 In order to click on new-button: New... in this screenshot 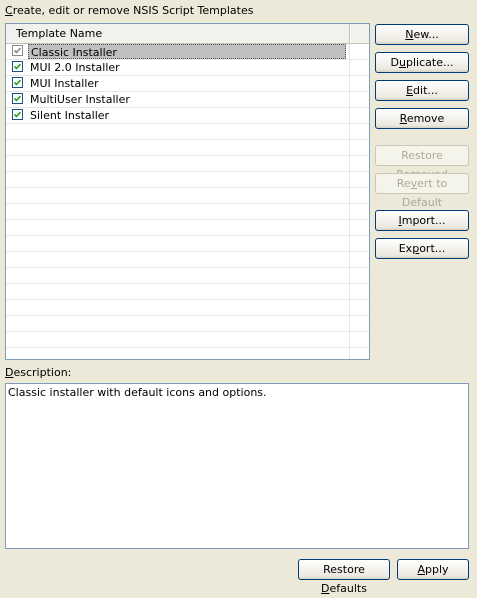, I will do `click(422, 34)`.